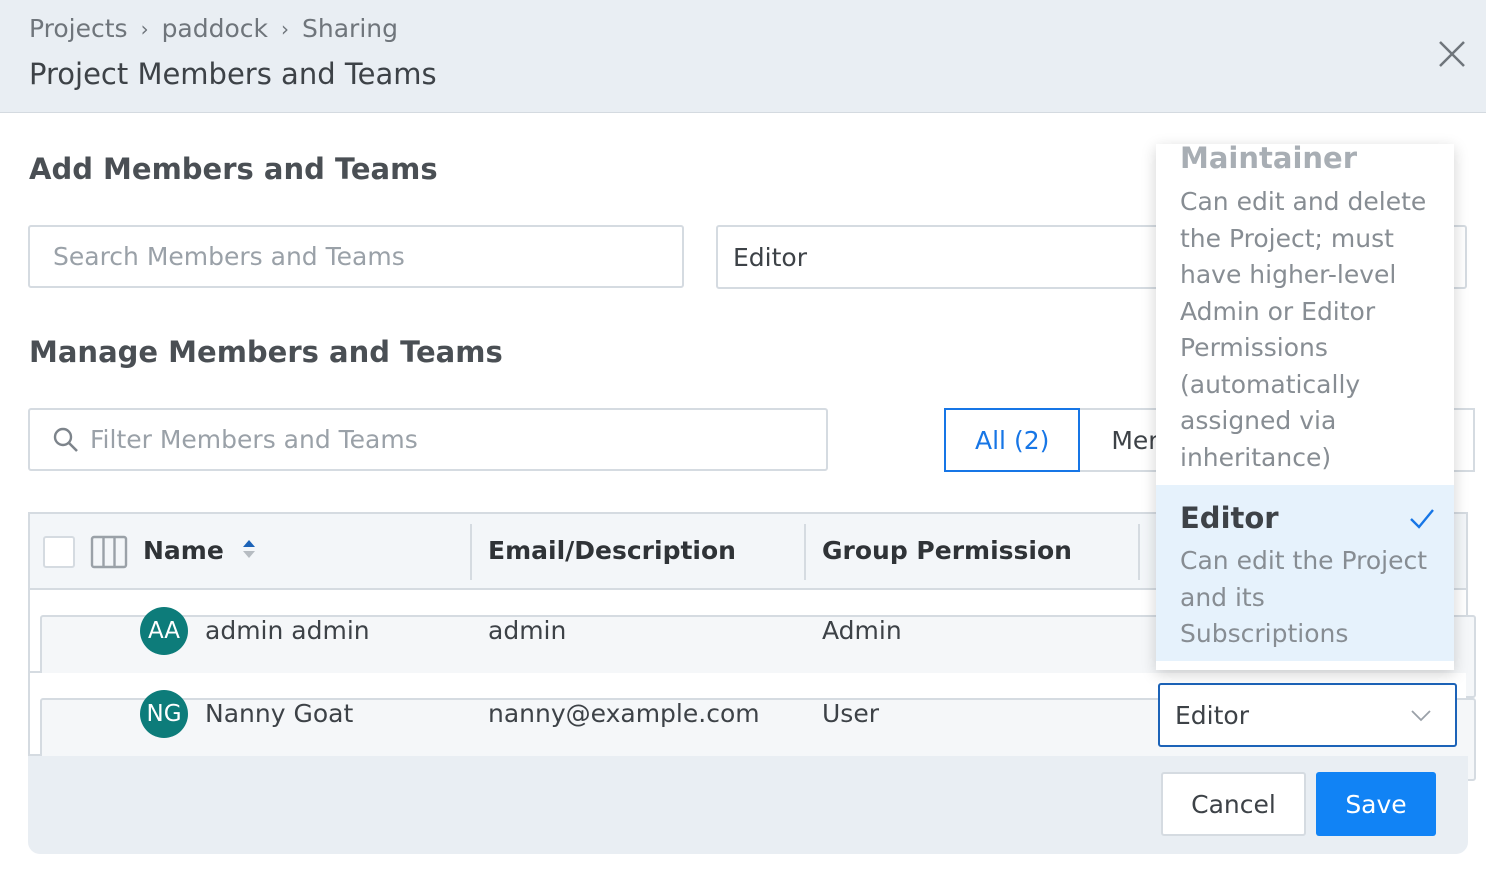 Image resolution: width=1486 pixels, height=878 pixels. I want to click on option-description-line: Can edit and delete, so click(1303, 201).